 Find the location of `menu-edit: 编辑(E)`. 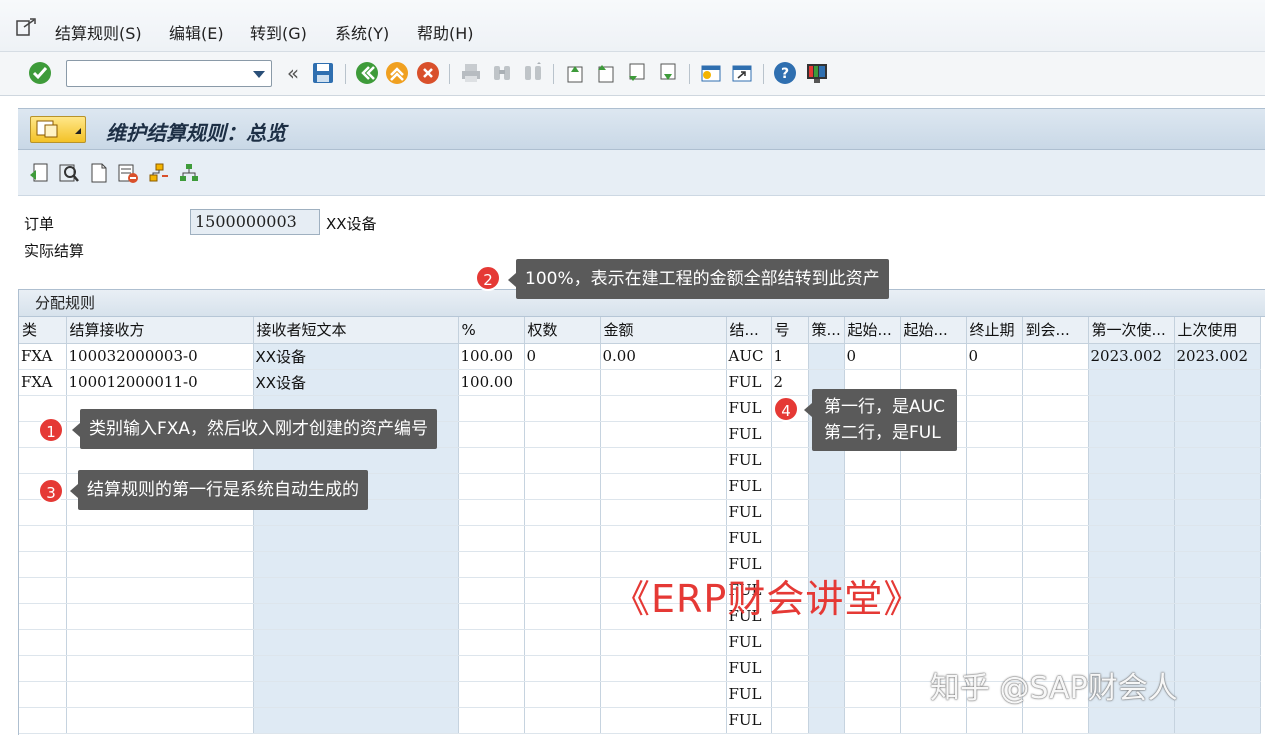

menu-edit: 编辑(E) is located at coordinates (196, 32).